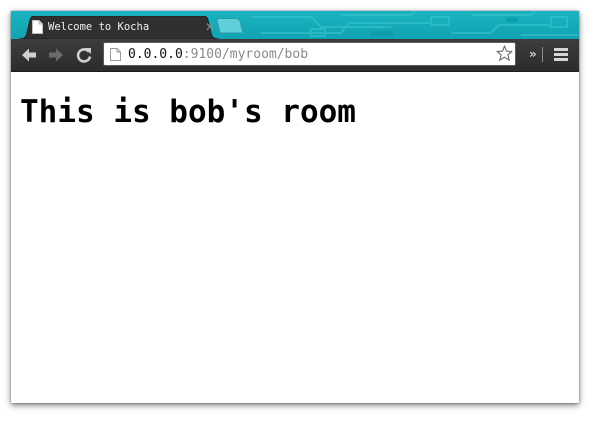 The image size is (598, 422). What do you see at coordinates (84, 55) in the screenshot?
I see `reload-icon` at bounding box center [84, 55].